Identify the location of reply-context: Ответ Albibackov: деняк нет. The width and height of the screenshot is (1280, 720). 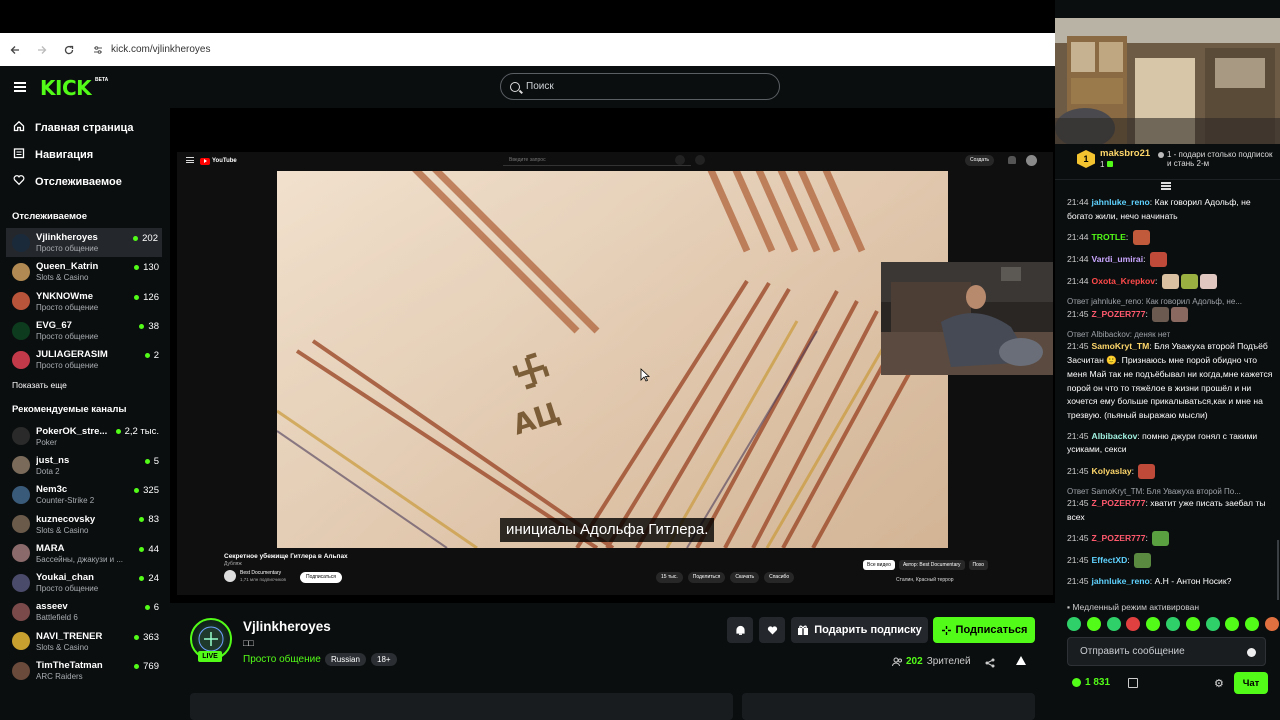
(1170, 334).